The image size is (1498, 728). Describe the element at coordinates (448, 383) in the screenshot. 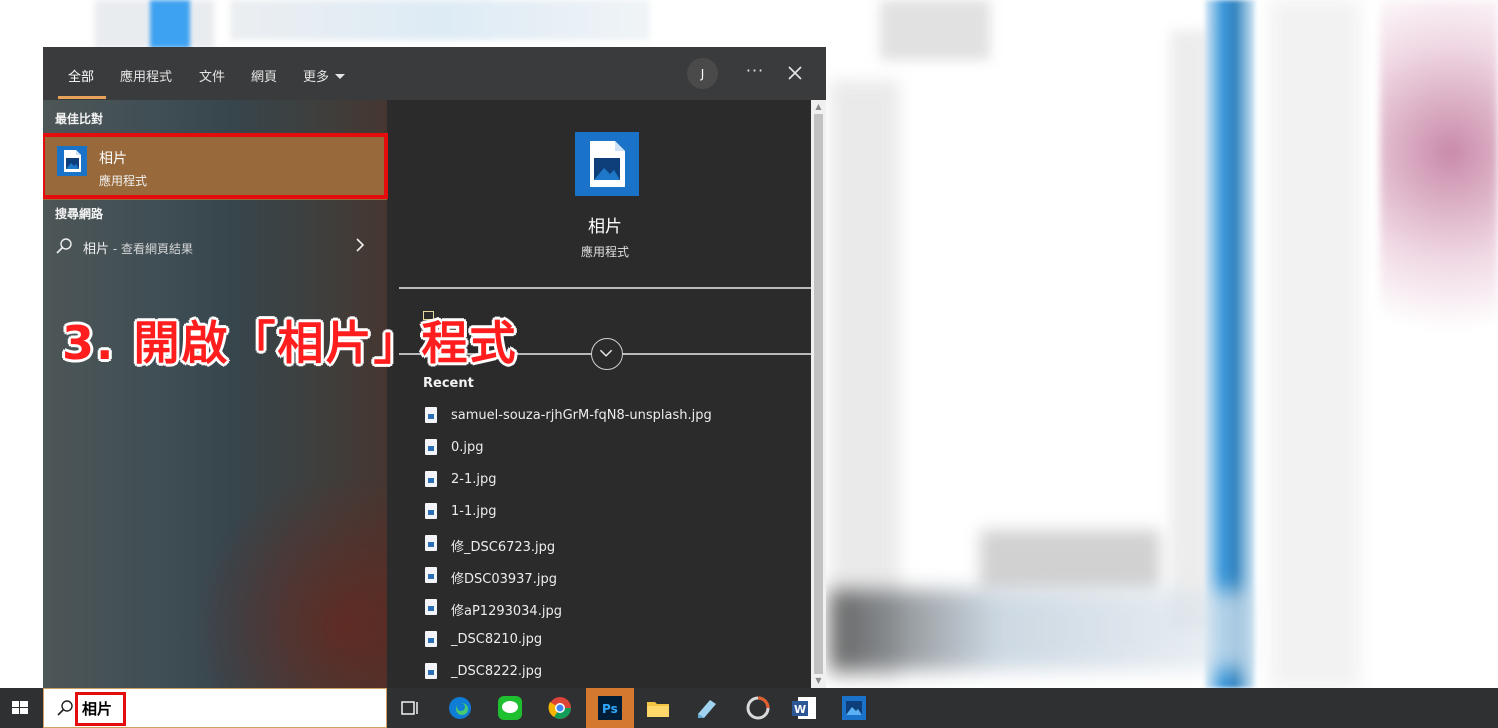

I see `recent-heading: Recent` at that location.